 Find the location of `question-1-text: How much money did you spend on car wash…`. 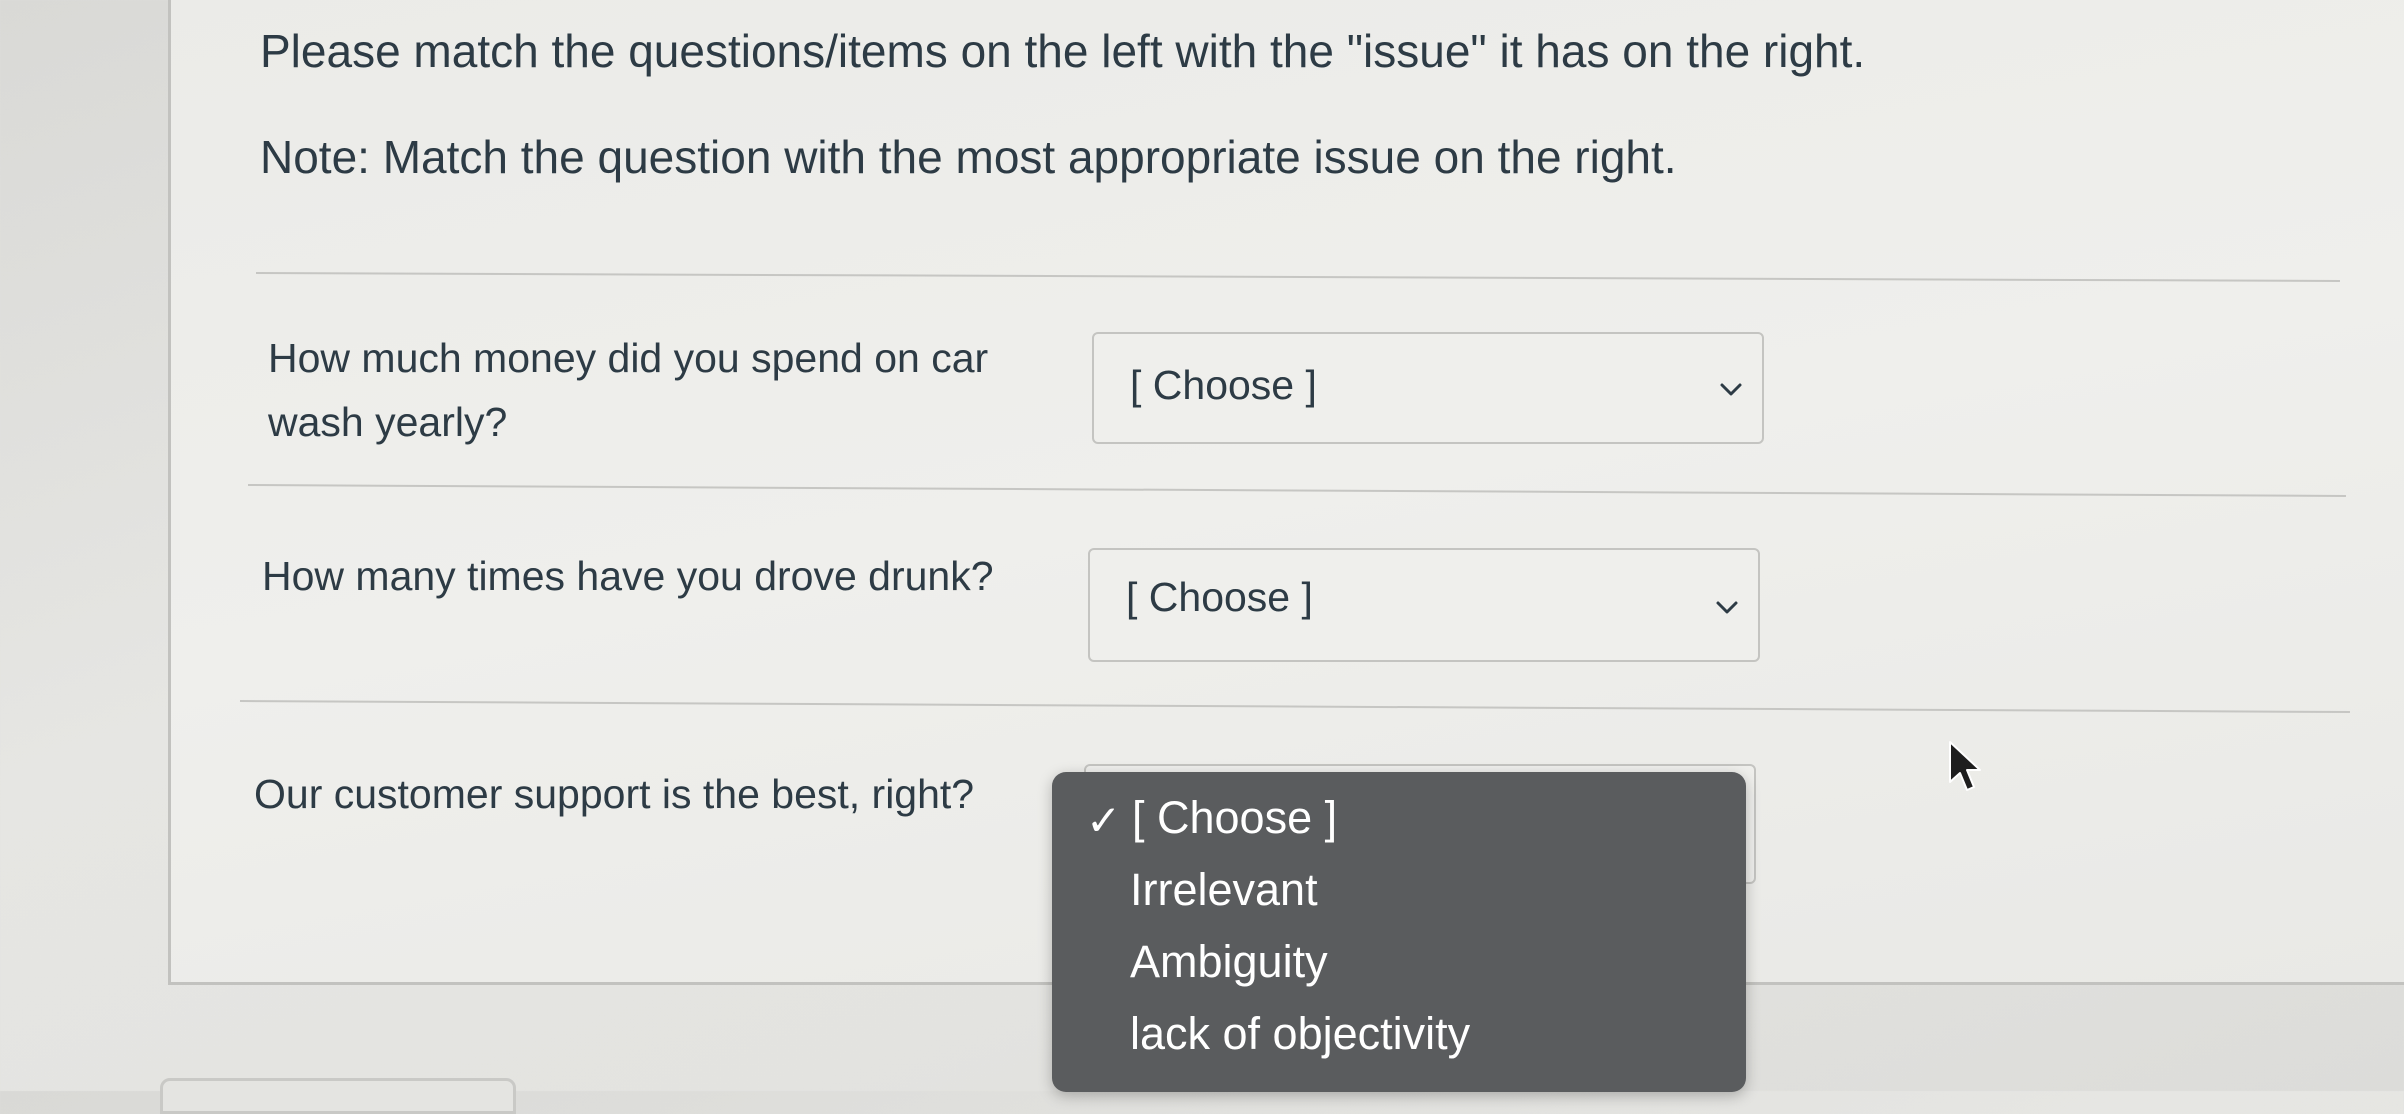

question-1-text: How much money did you spend on car wash… is located at coordinates (628, 390).